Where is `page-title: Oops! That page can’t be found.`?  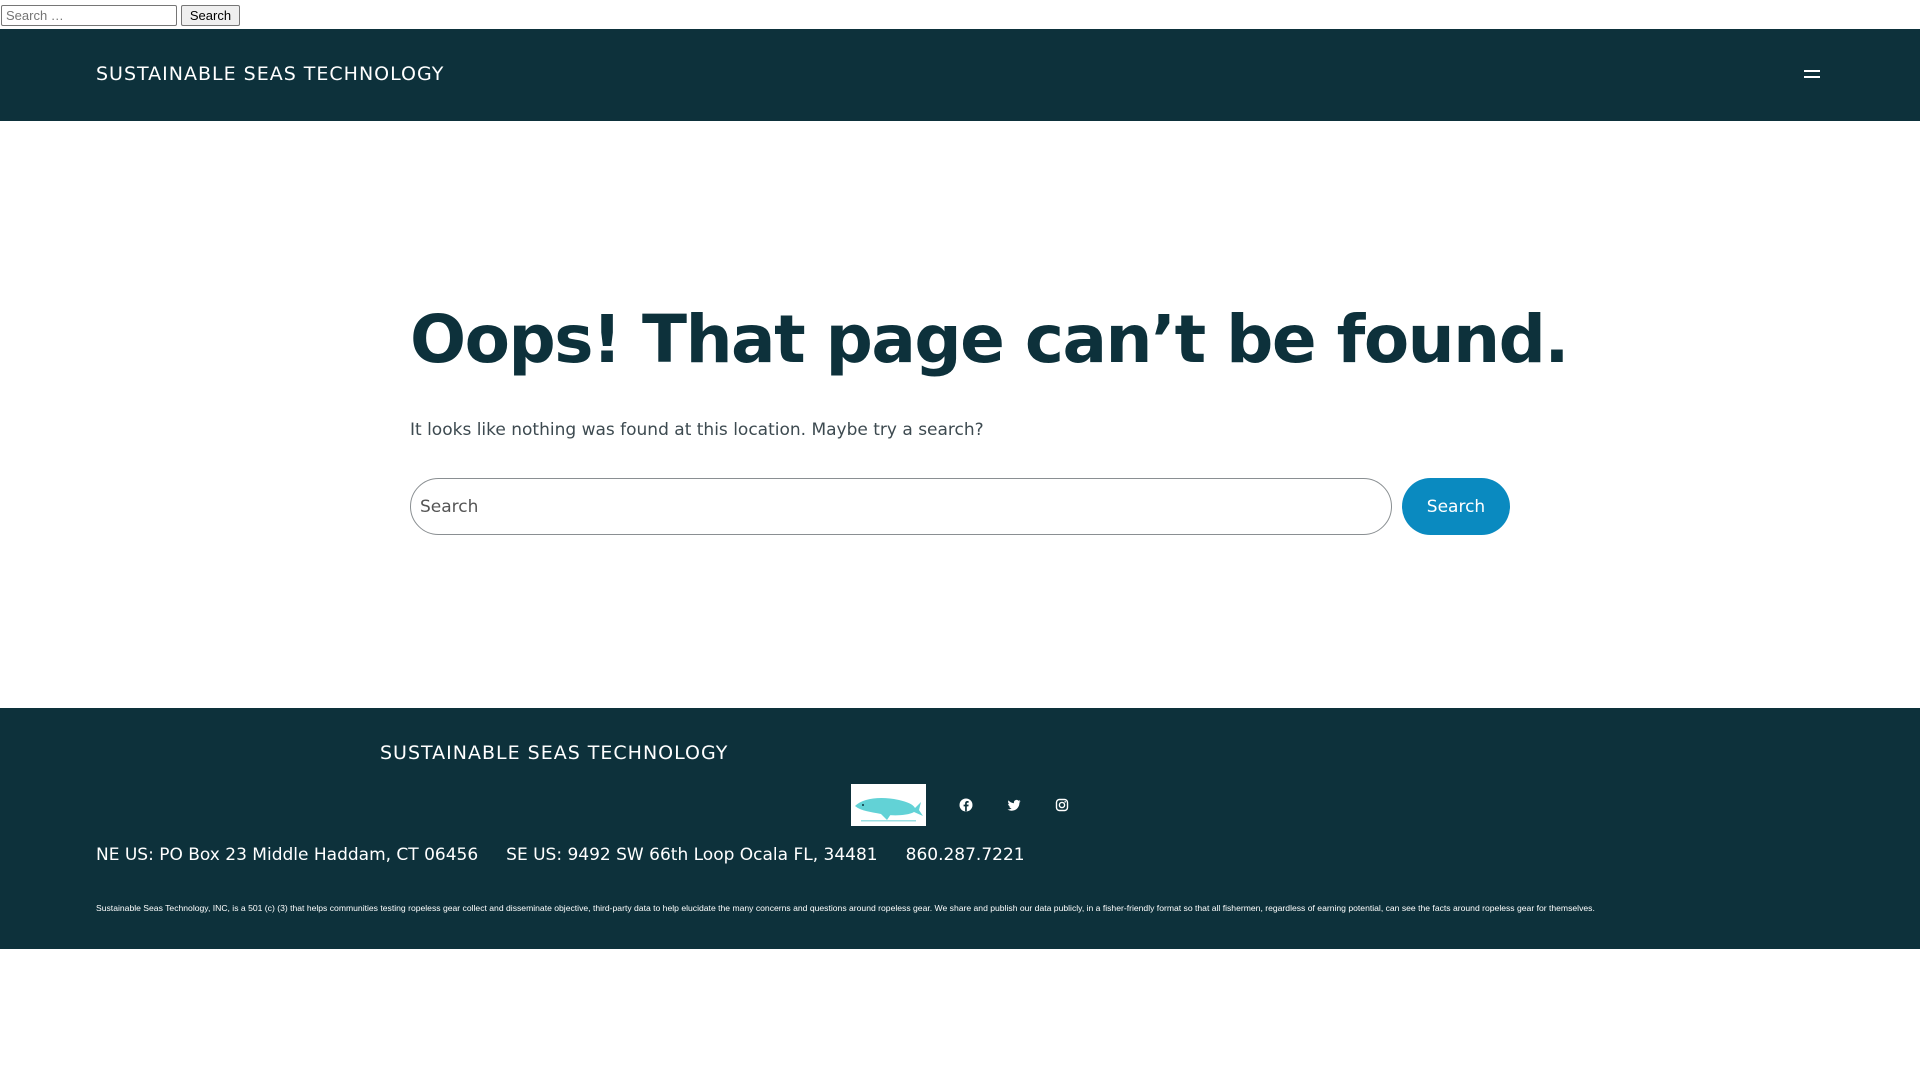 page-title: Oops! That page can’t be found. is located at coordinates (989, 339).